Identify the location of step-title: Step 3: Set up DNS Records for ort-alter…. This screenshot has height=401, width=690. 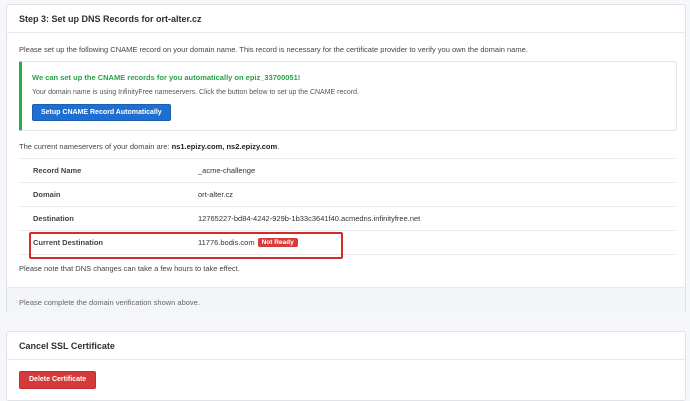
(346, 19).